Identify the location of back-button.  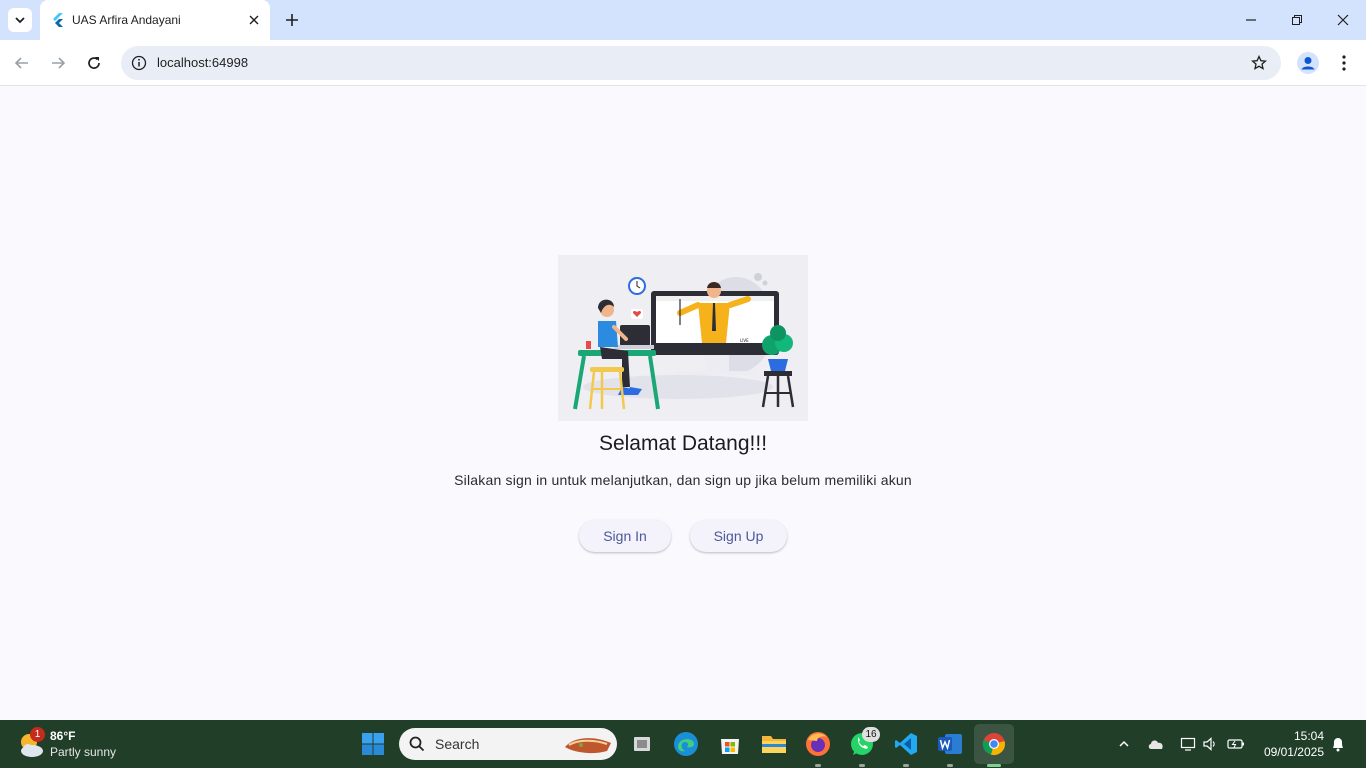
(22, 63).